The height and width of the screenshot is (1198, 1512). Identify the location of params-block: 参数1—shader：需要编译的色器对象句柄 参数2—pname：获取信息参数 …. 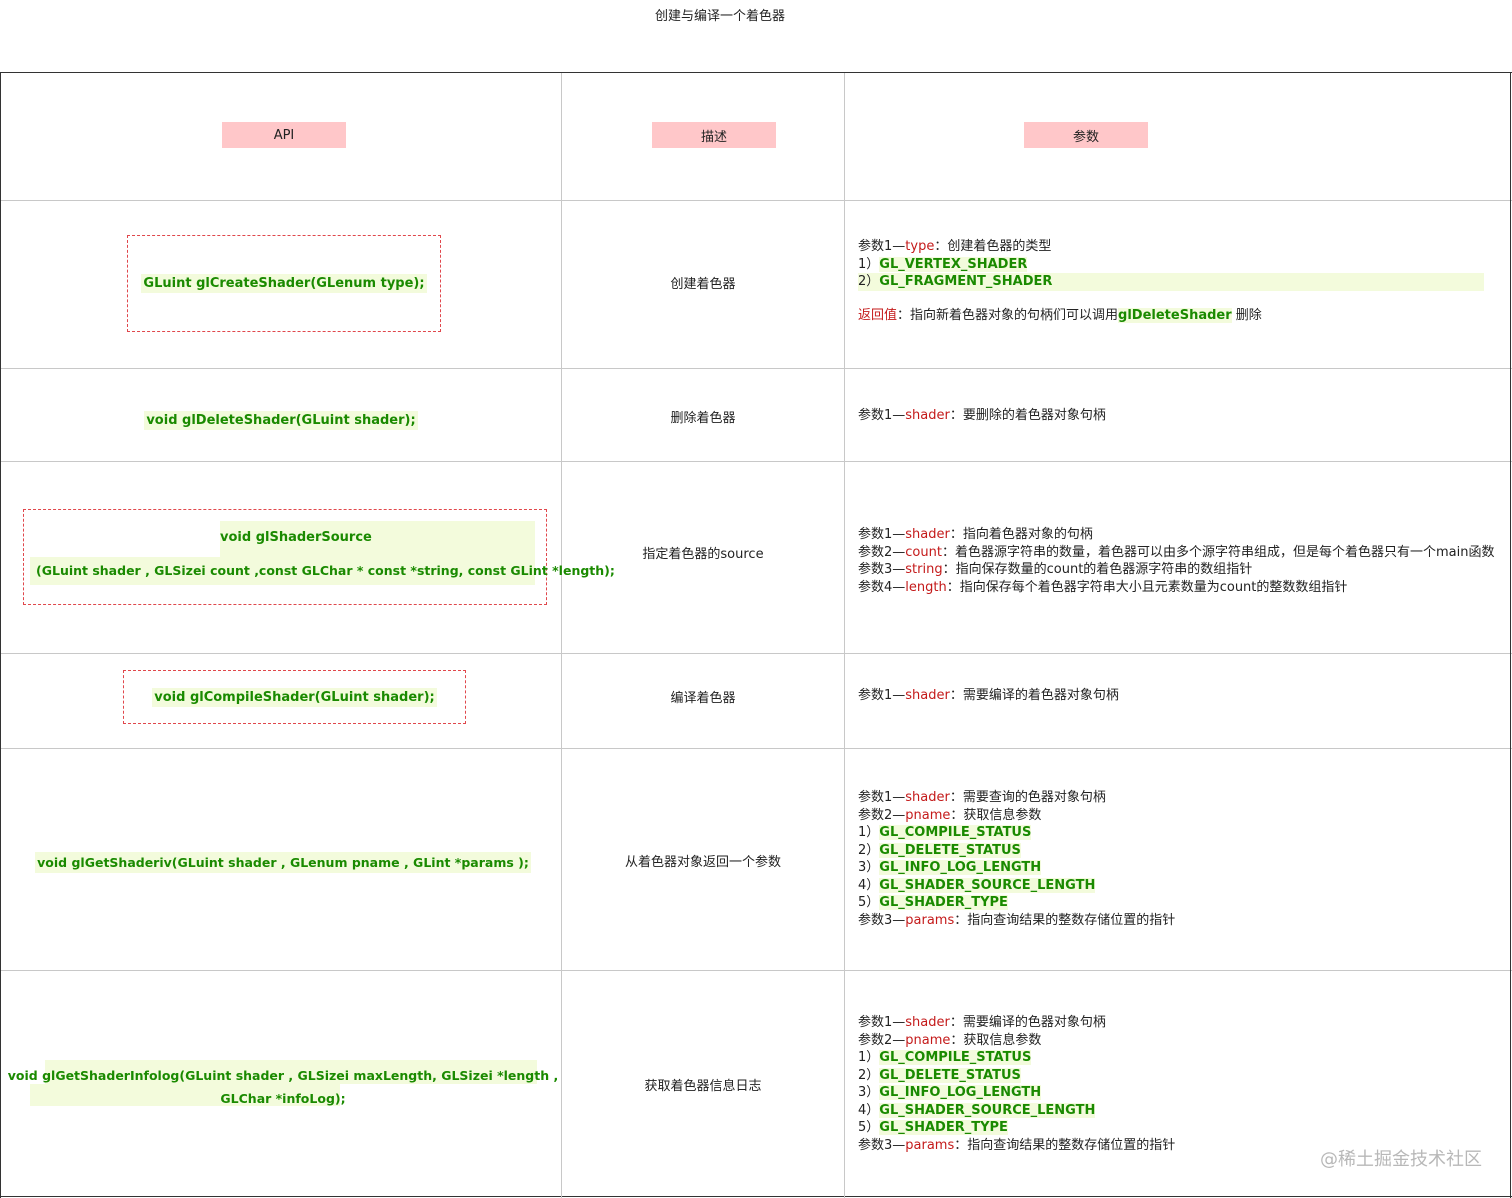
(1017, 1084).